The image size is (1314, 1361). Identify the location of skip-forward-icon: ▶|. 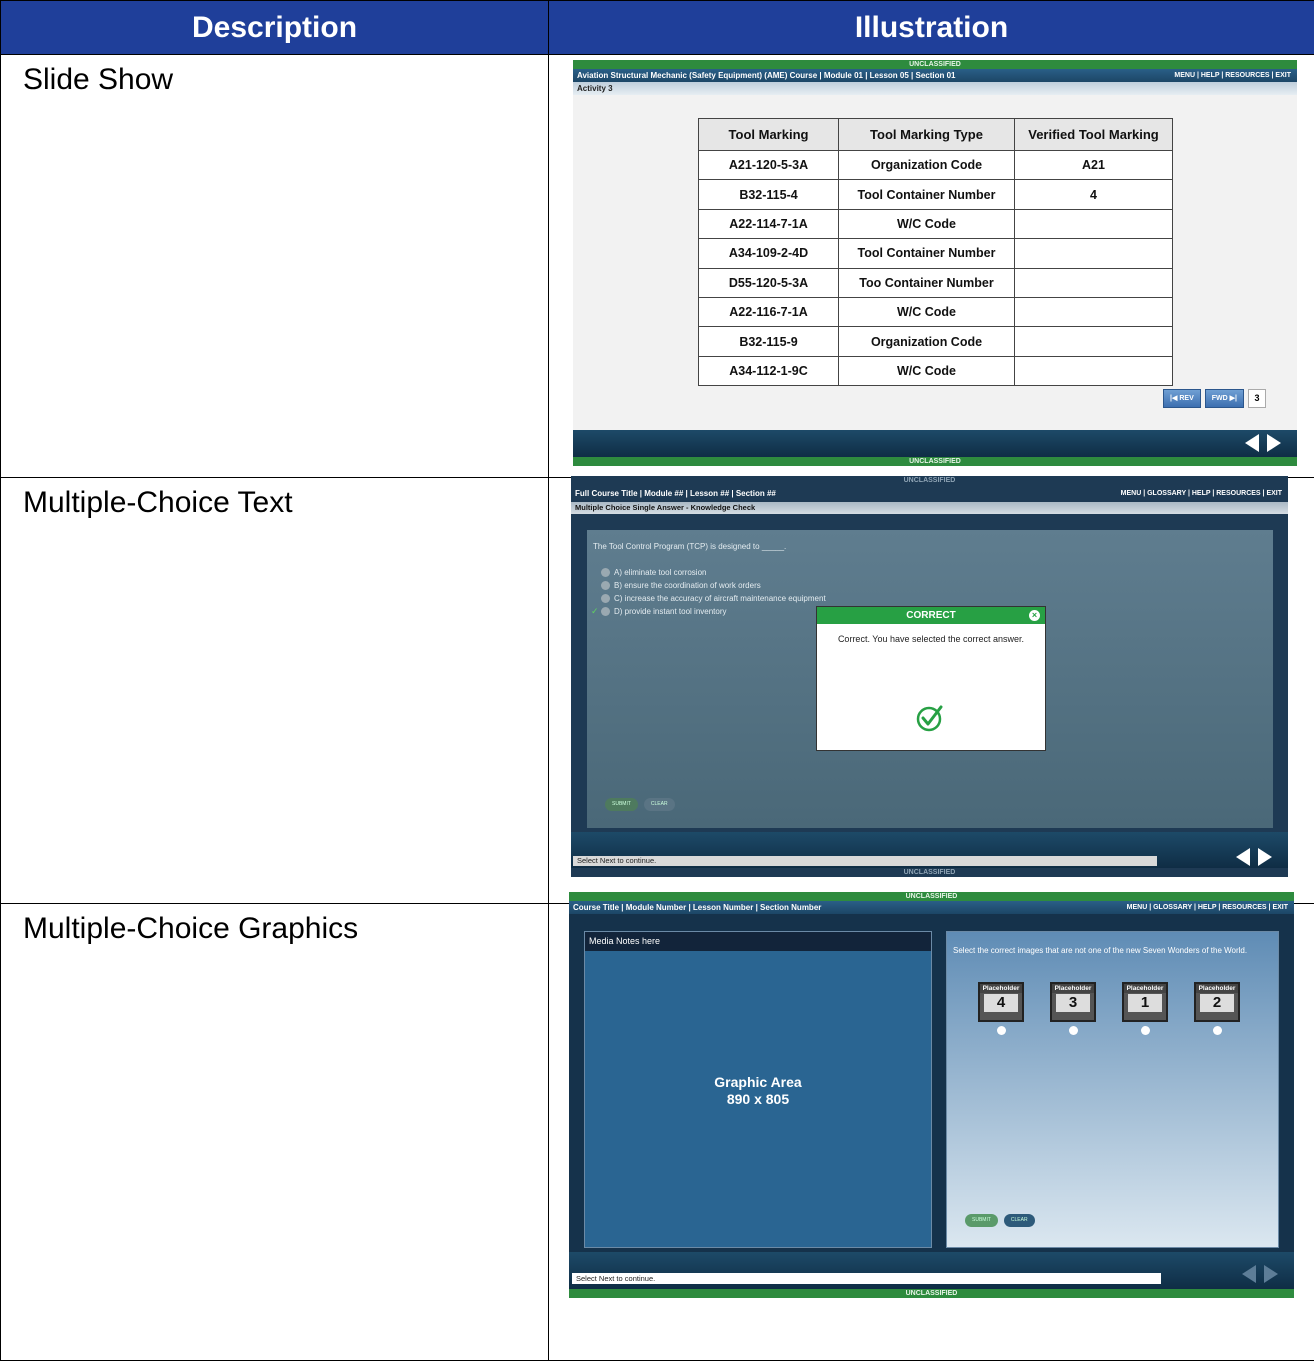
(1232, 398).